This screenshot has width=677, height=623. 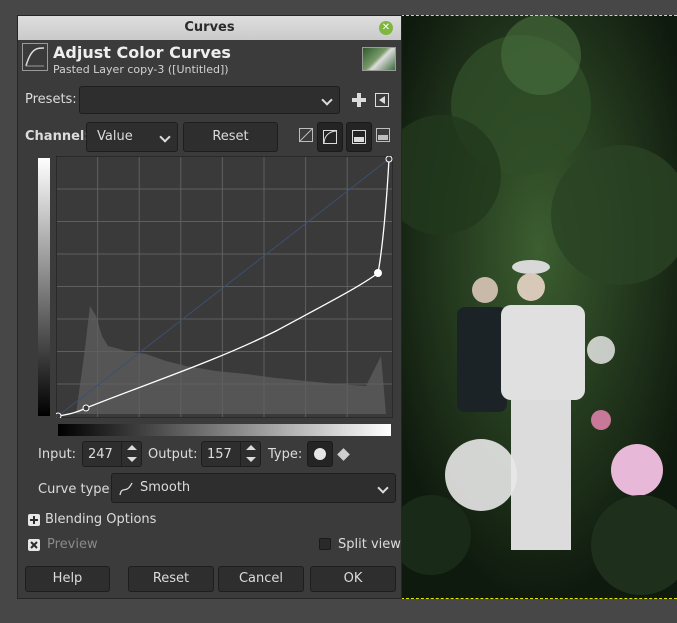 I want to click on linear-histogram-icon, so click(x=306, y=135).